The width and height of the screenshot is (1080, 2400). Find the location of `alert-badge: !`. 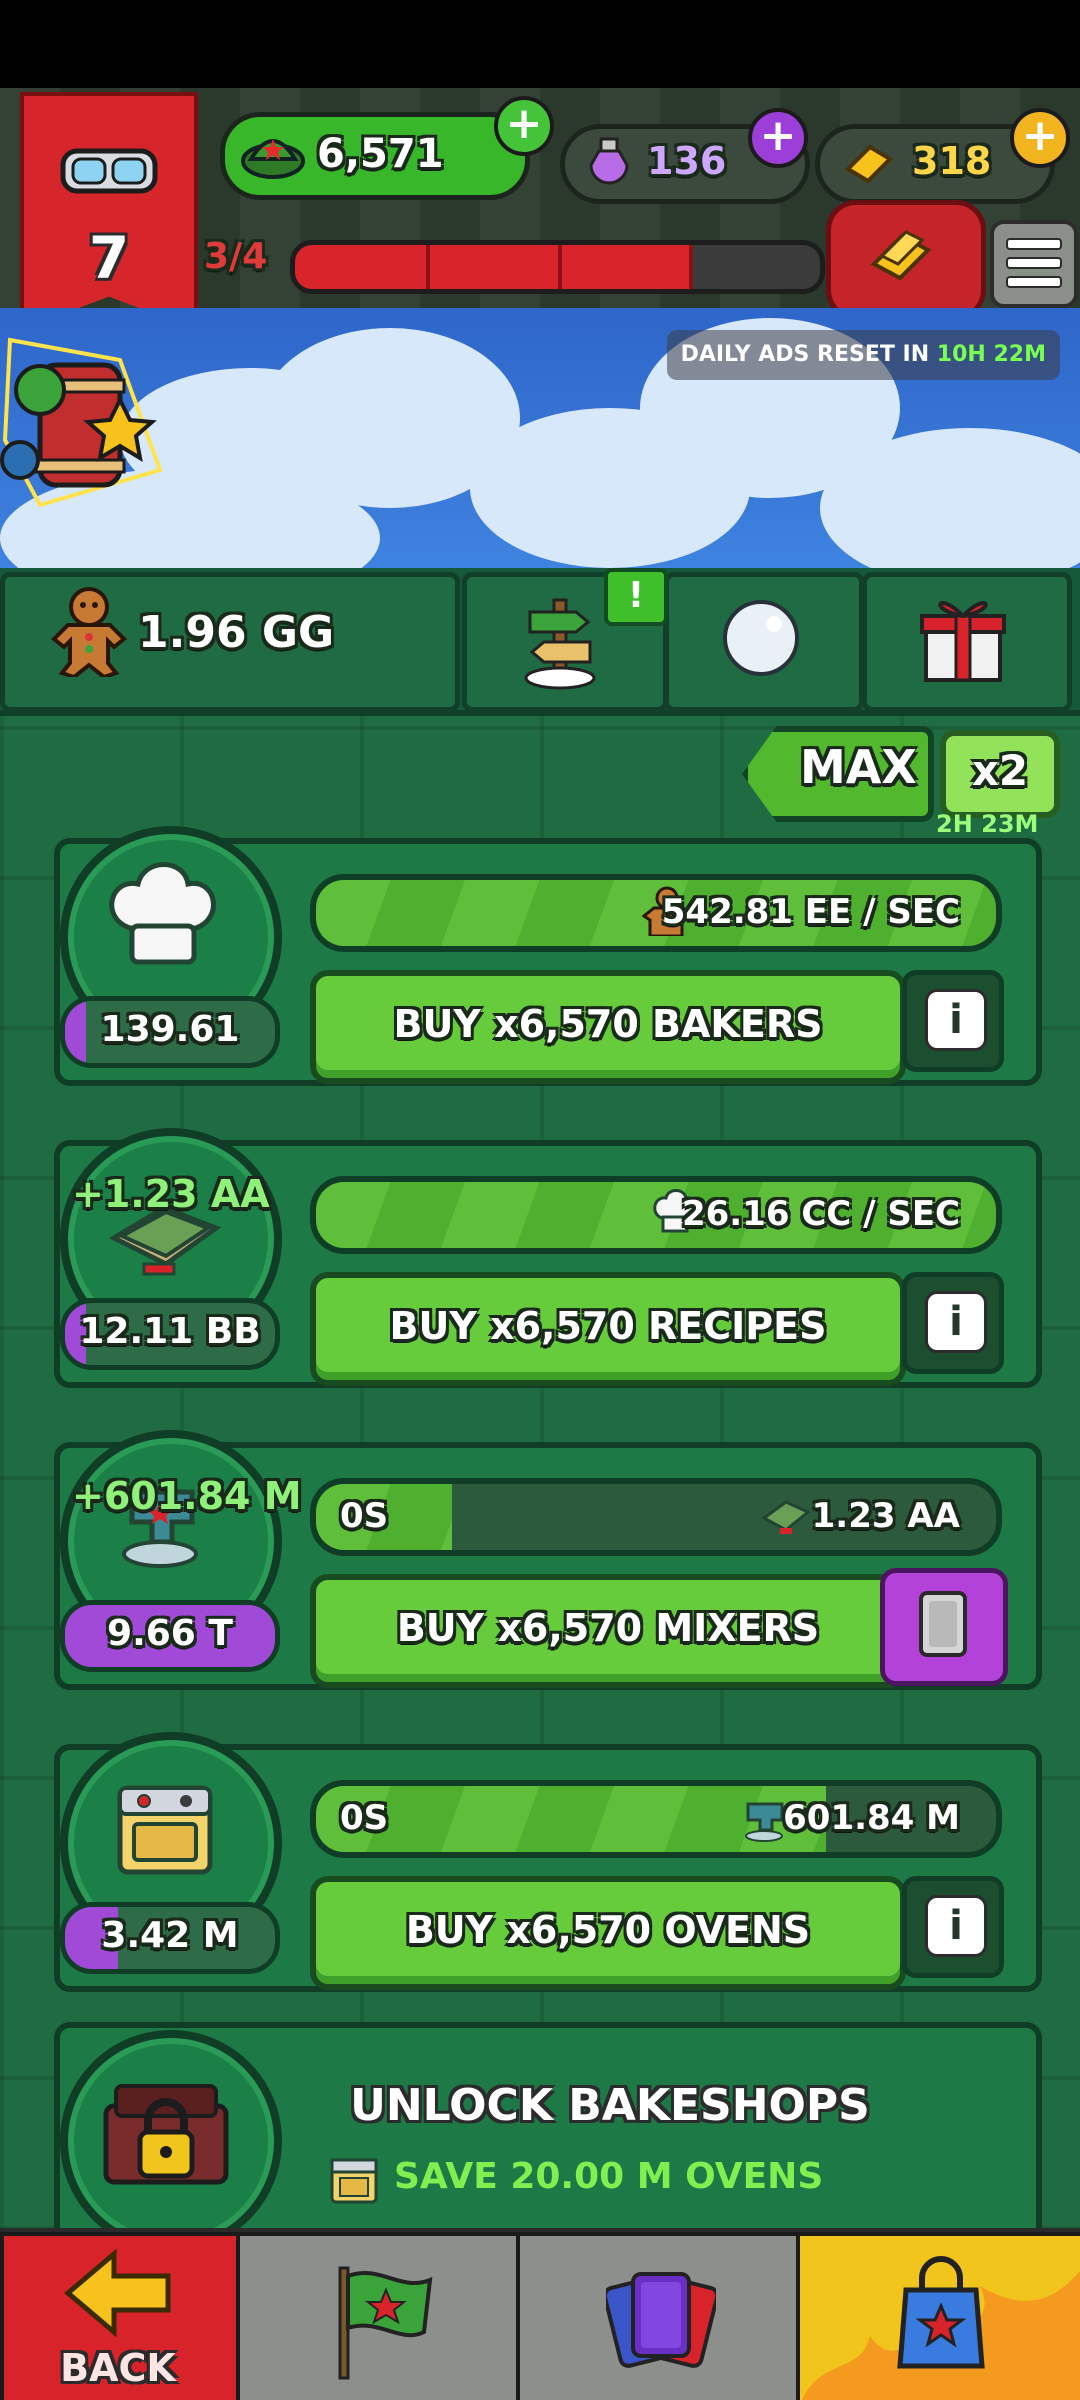

alert-badge: ! is located at coordinates (636, 597).